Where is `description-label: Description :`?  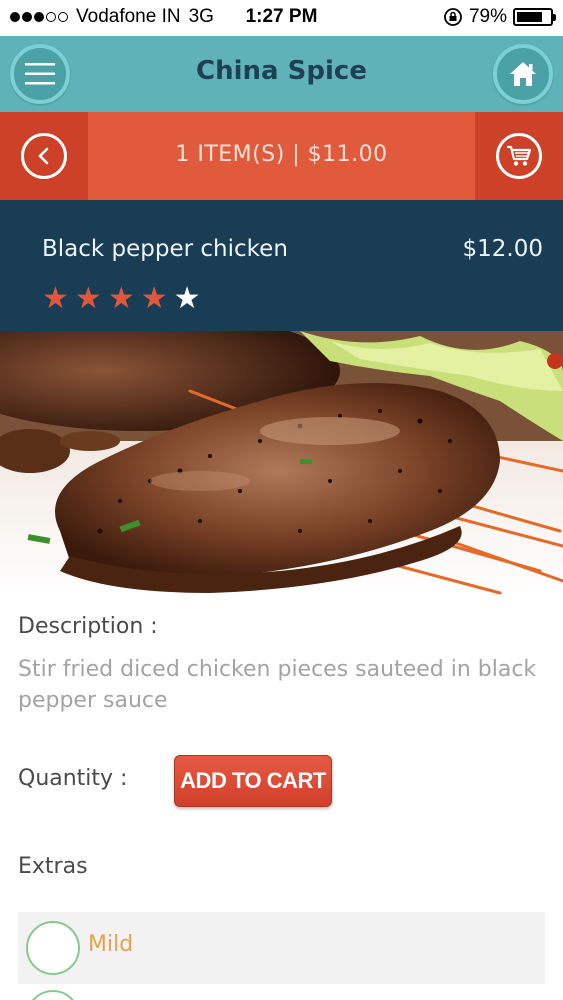
description-label: Description : is located at coordinates (88, 626).